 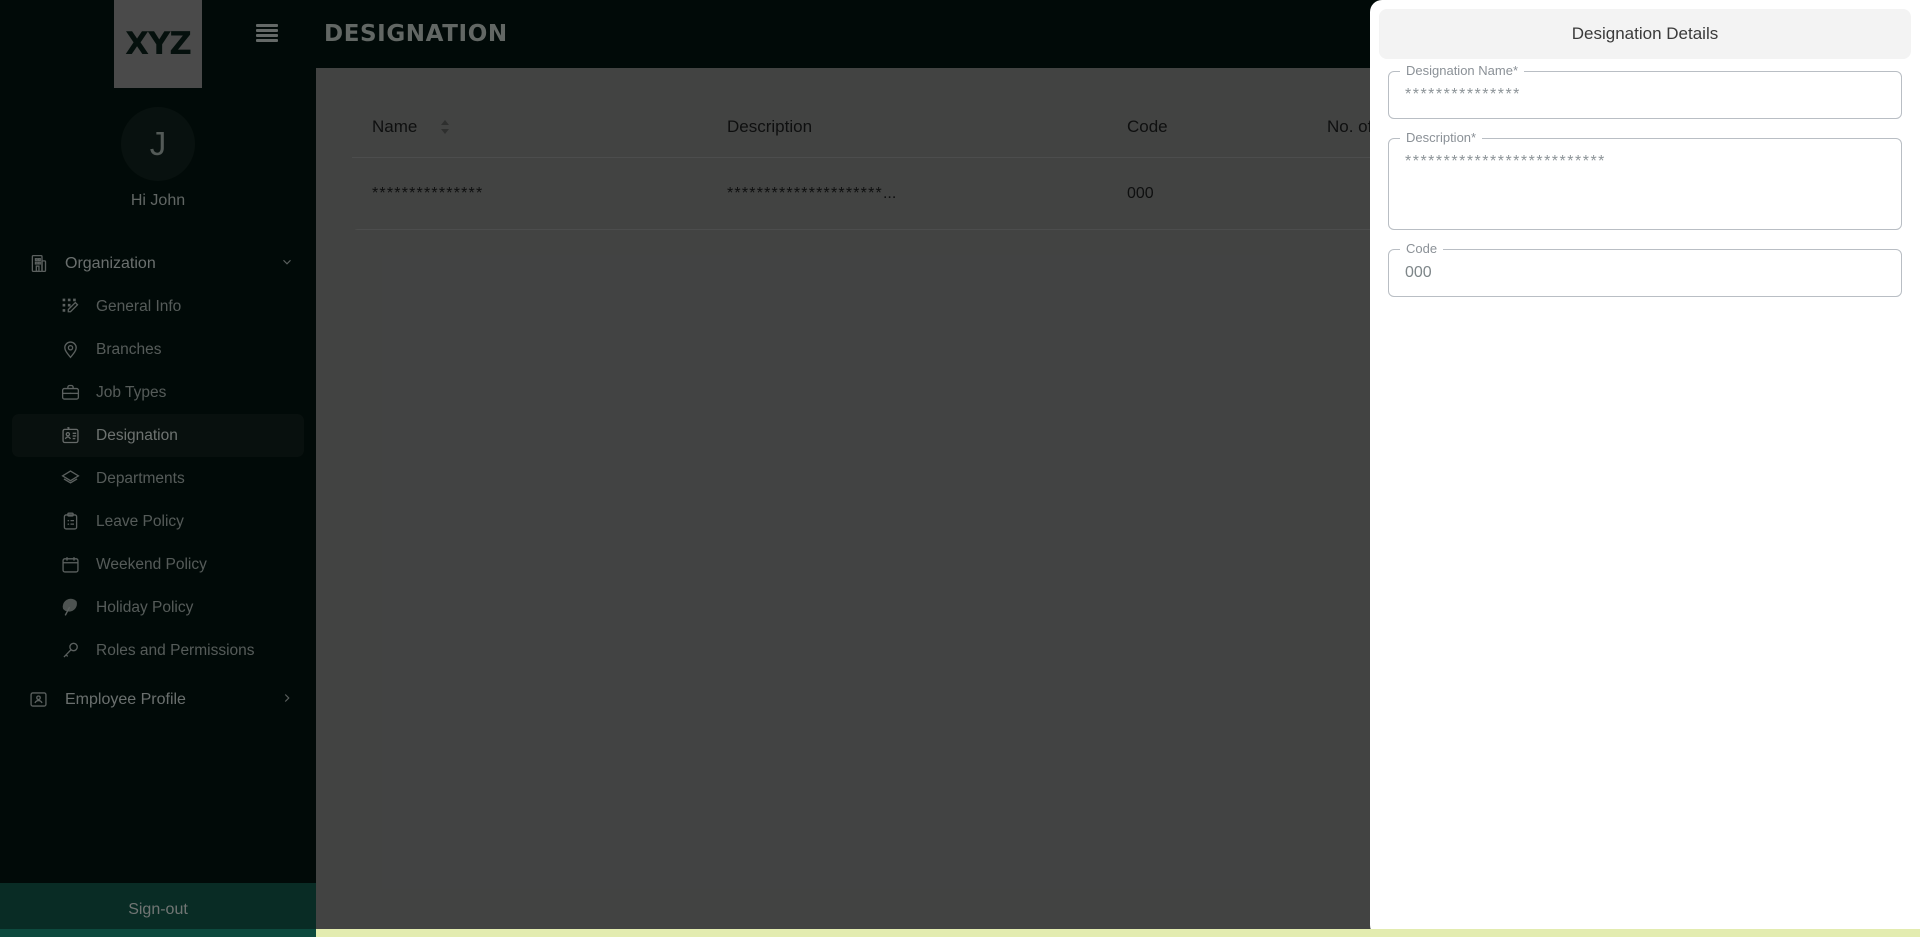 I want to click on panel-title: Designation Details, so click(x=1645, y=33).